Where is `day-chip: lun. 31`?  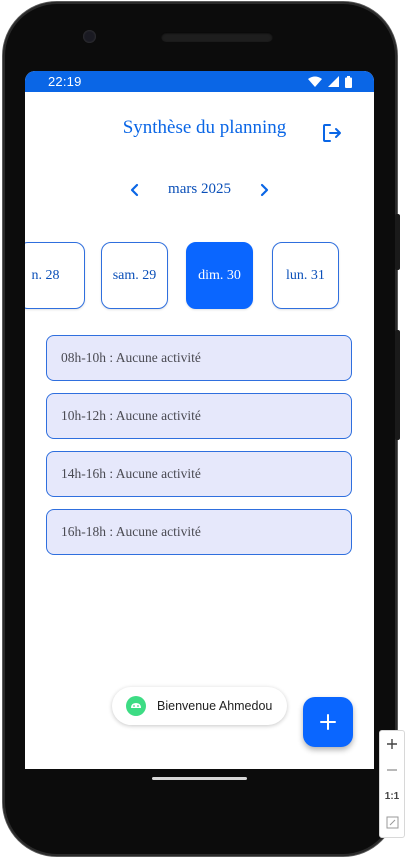 day-chip: lun. 31 is located at coordinates (305, 275).